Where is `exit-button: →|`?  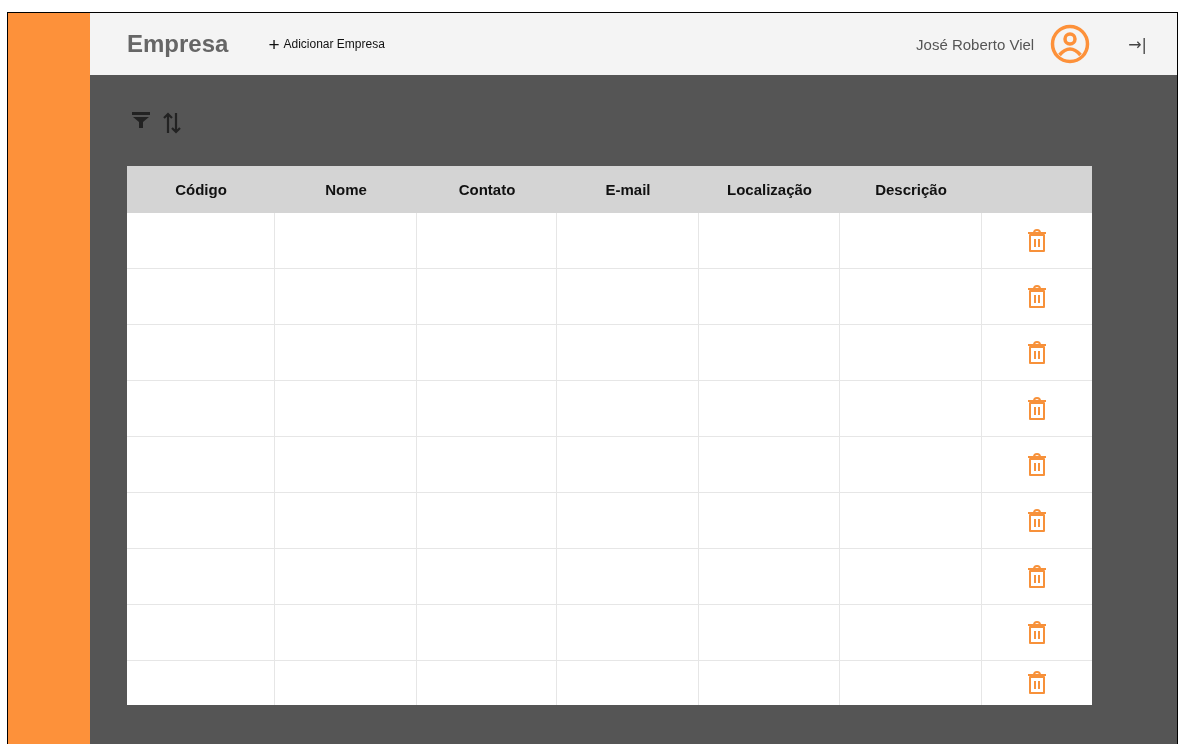 exit-button: →| is located at coordinates (1137, 44).